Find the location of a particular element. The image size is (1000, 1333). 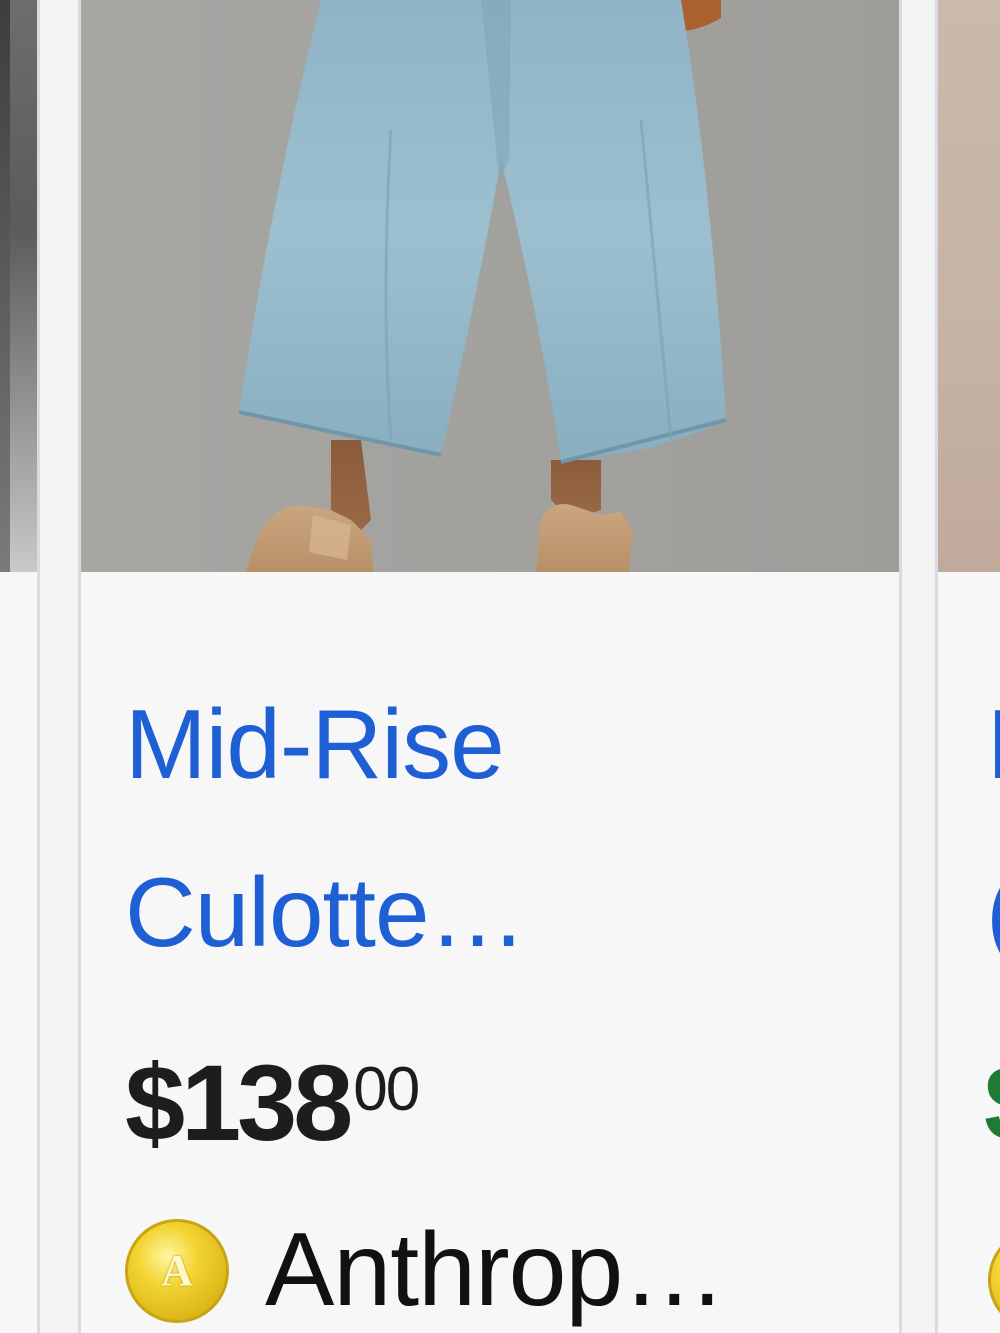

seller-logo-letter: A is located at coordinates (177, 1270).